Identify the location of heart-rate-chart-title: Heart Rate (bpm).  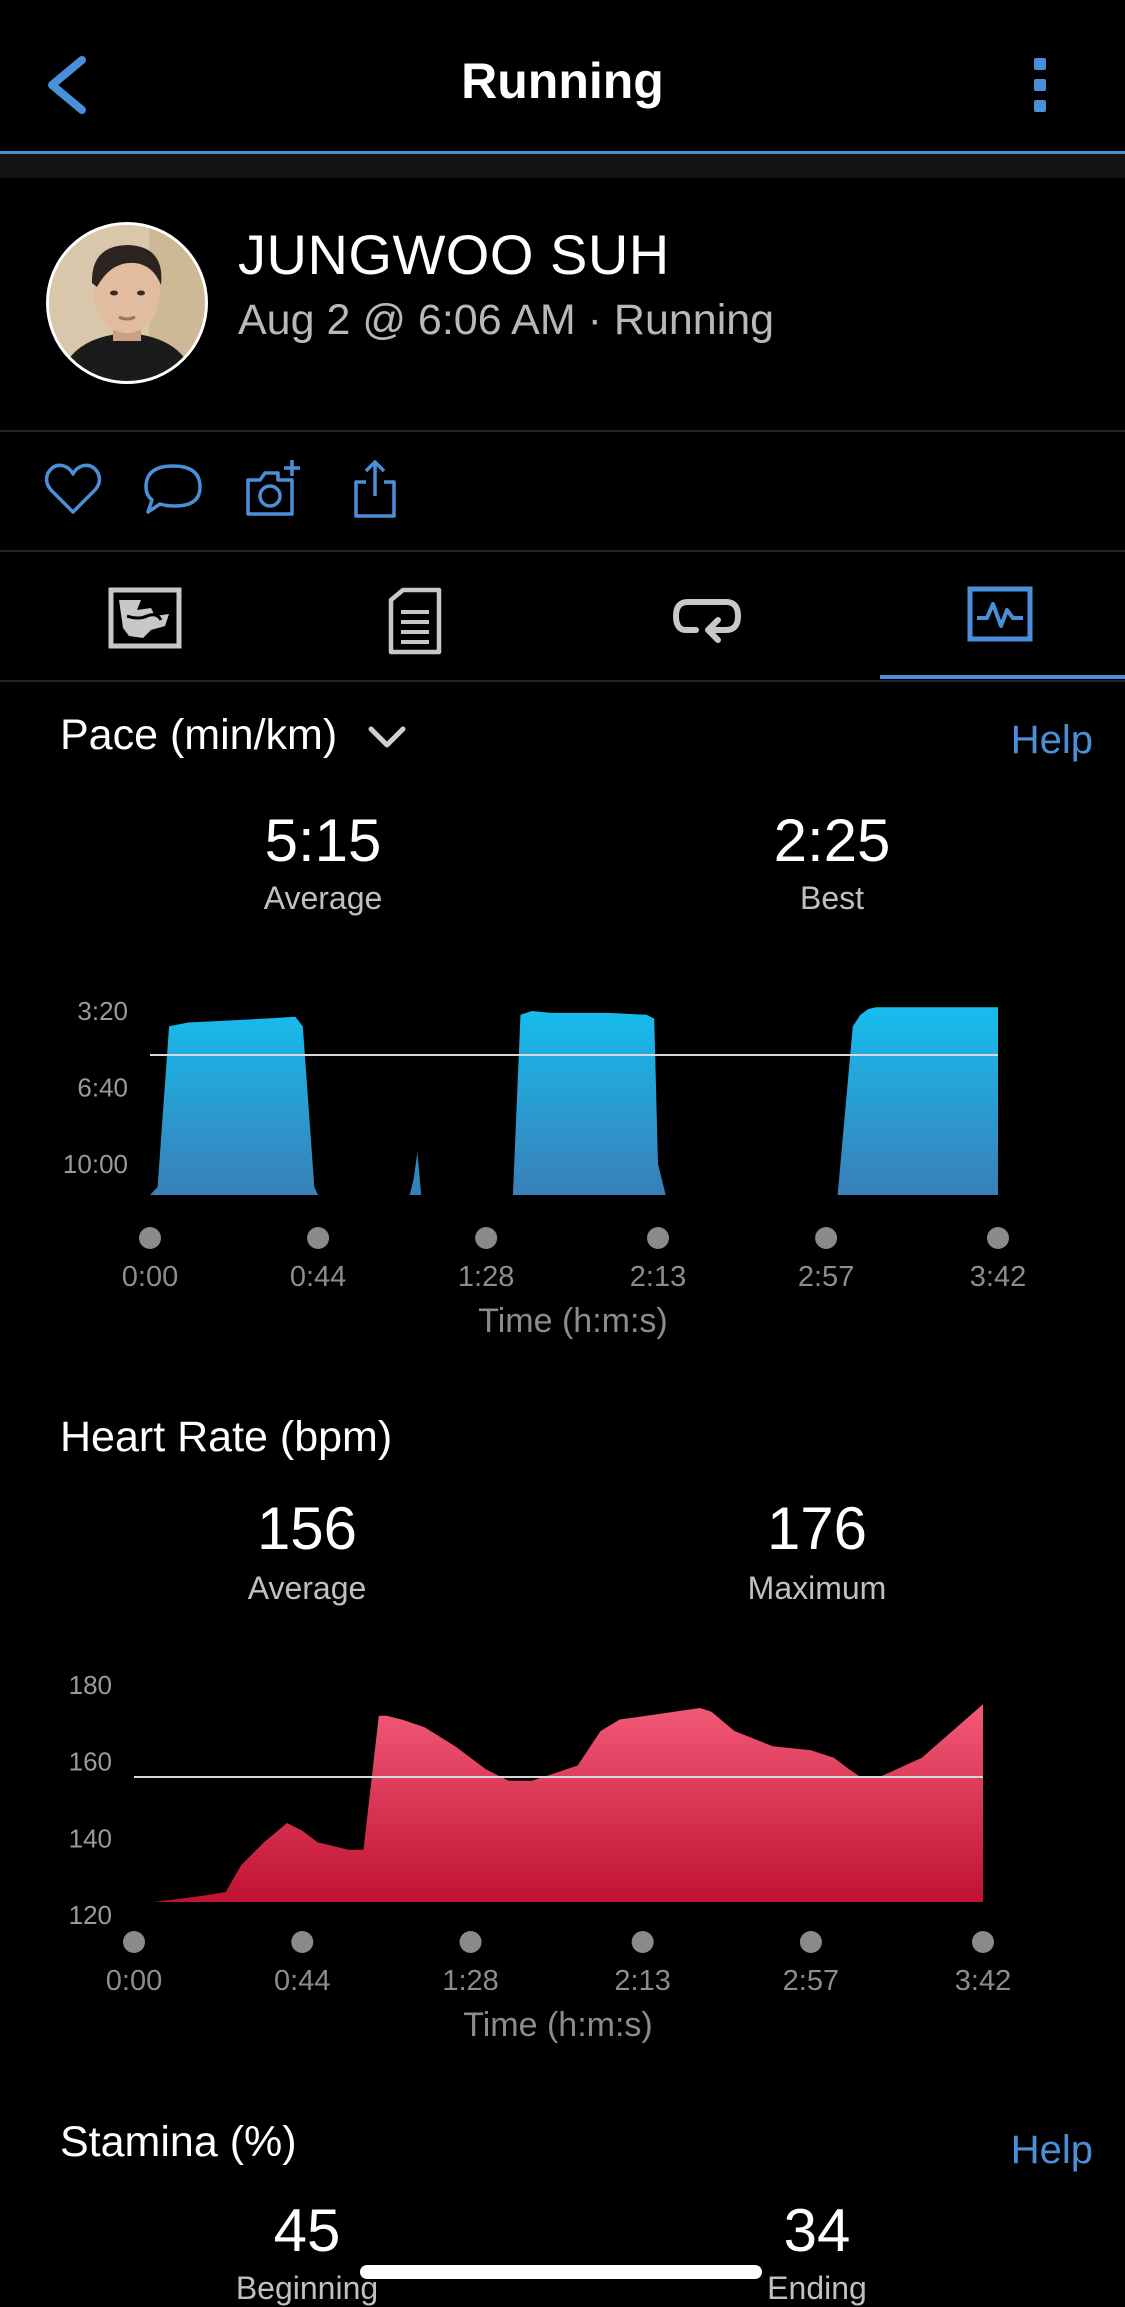
(226, 1437).